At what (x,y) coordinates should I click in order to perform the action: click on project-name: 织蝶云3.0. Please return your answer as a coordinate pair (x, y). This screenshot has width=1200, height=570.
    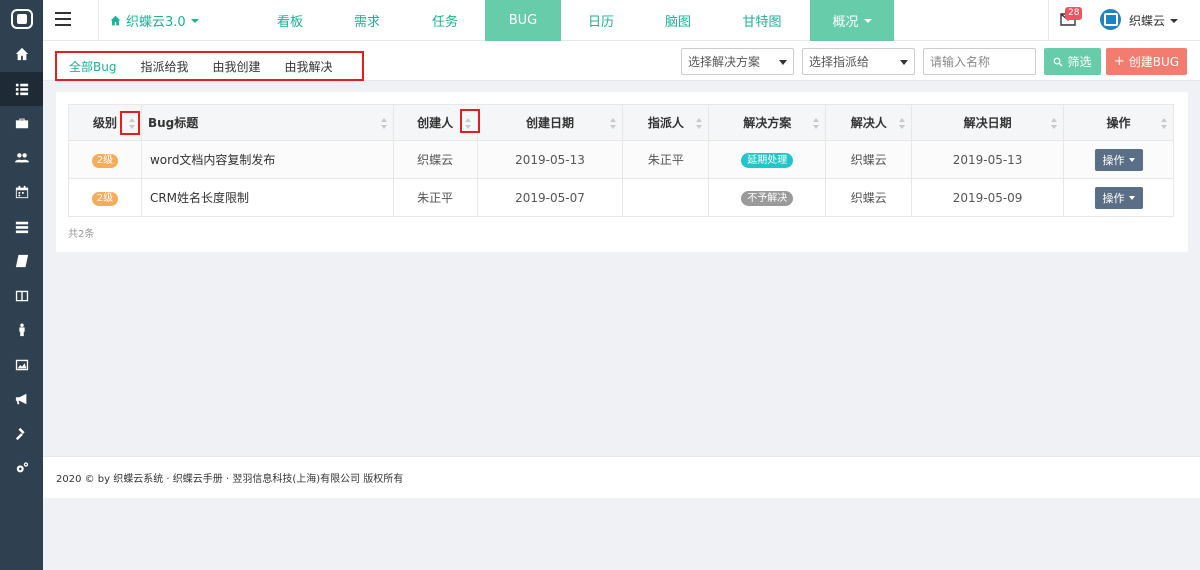
    Looking at the image, I should click on (156, 22).